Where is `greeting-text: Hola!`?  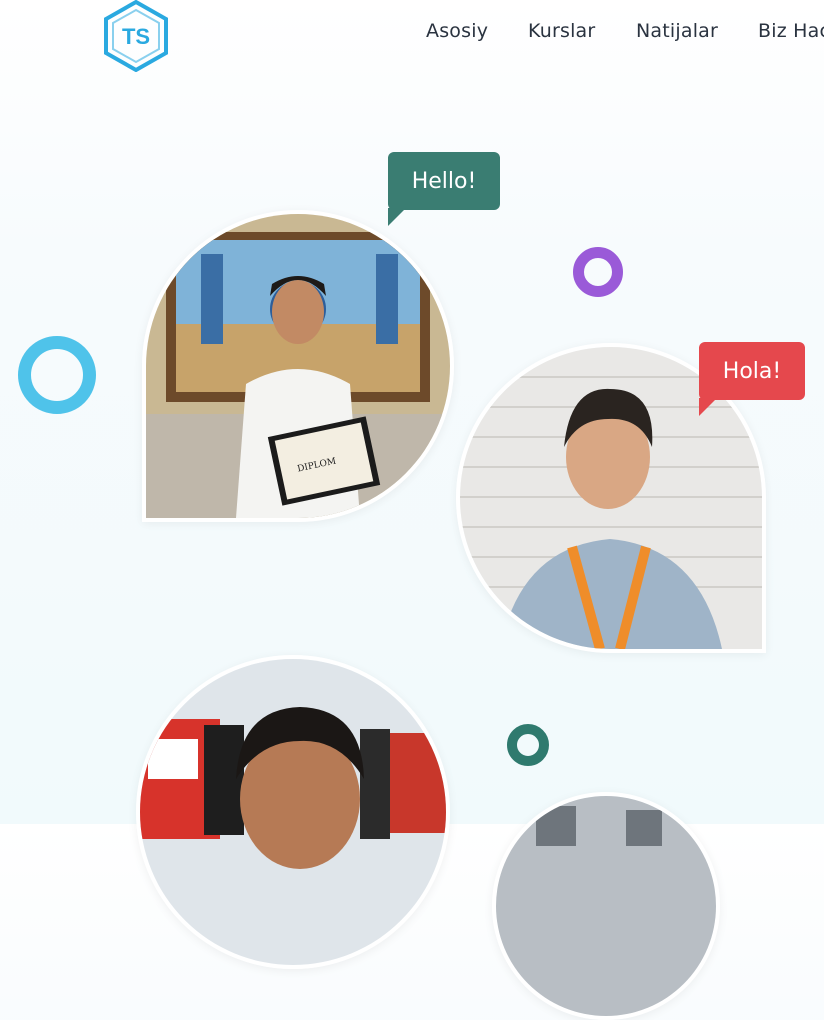
greeting-text: Hola! is located at coordinates (752, 371).